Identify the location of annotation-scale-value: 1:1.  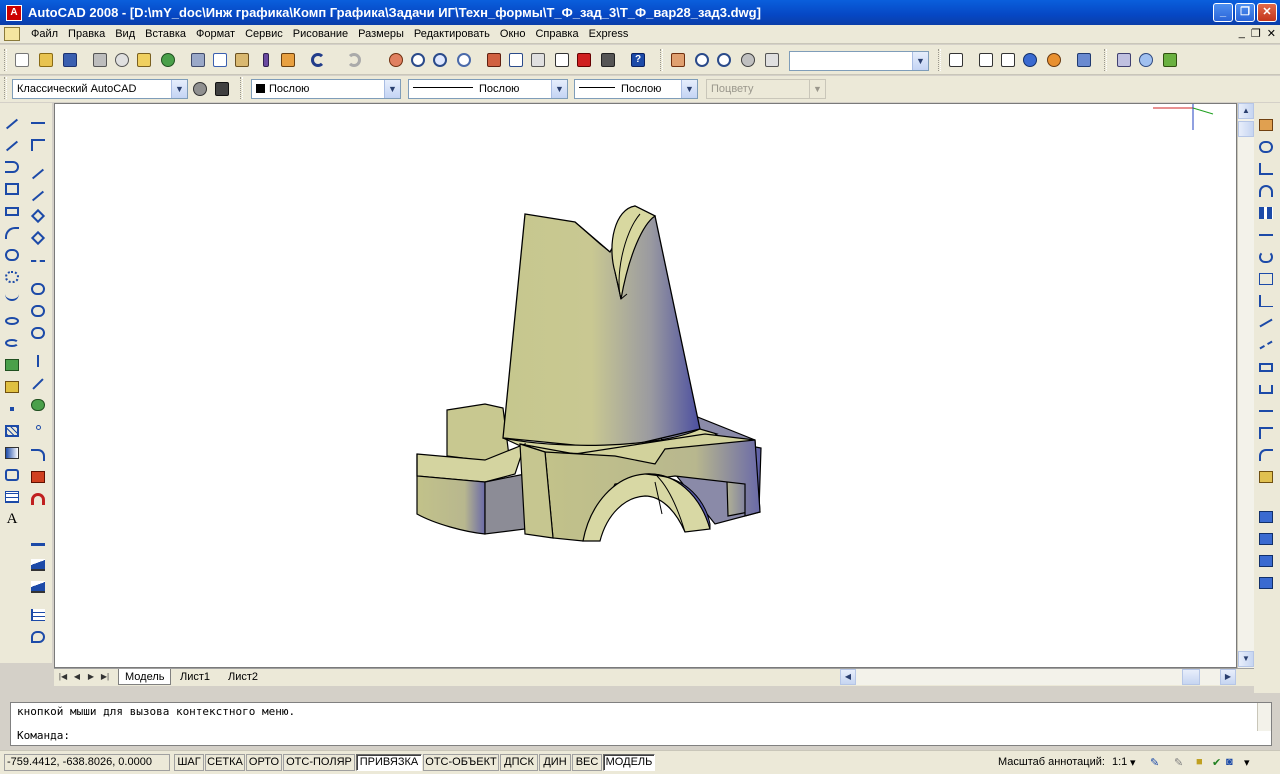
(1119, 762).